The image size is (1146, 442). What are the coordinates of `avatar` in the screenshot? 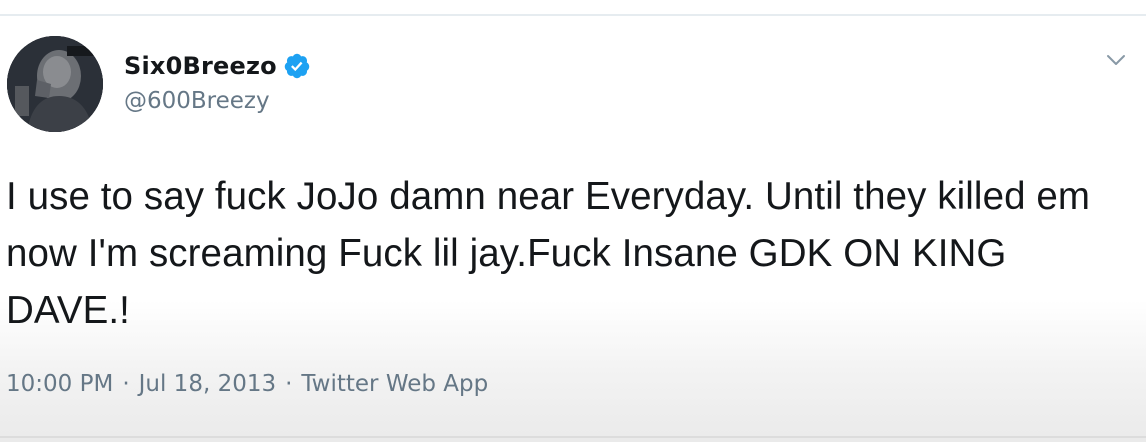 It's located at (55, 84).